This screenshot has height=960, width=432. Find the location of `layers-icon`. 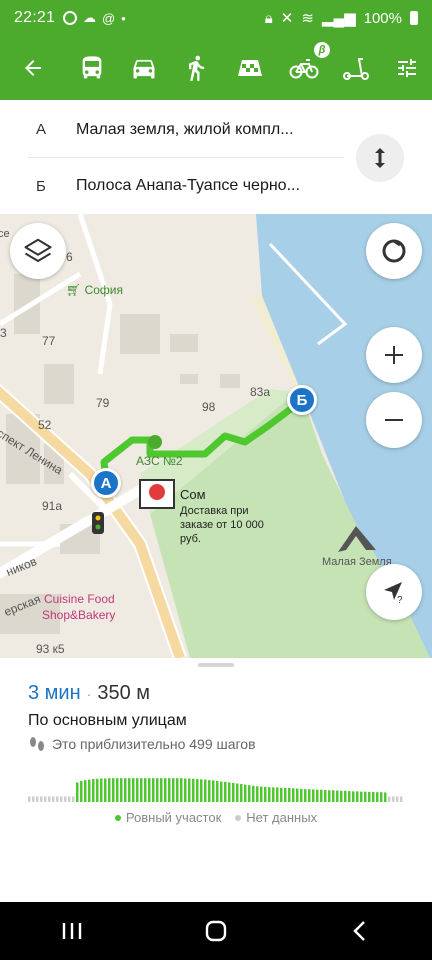

layers-icon is located at coordinates (38, 250).